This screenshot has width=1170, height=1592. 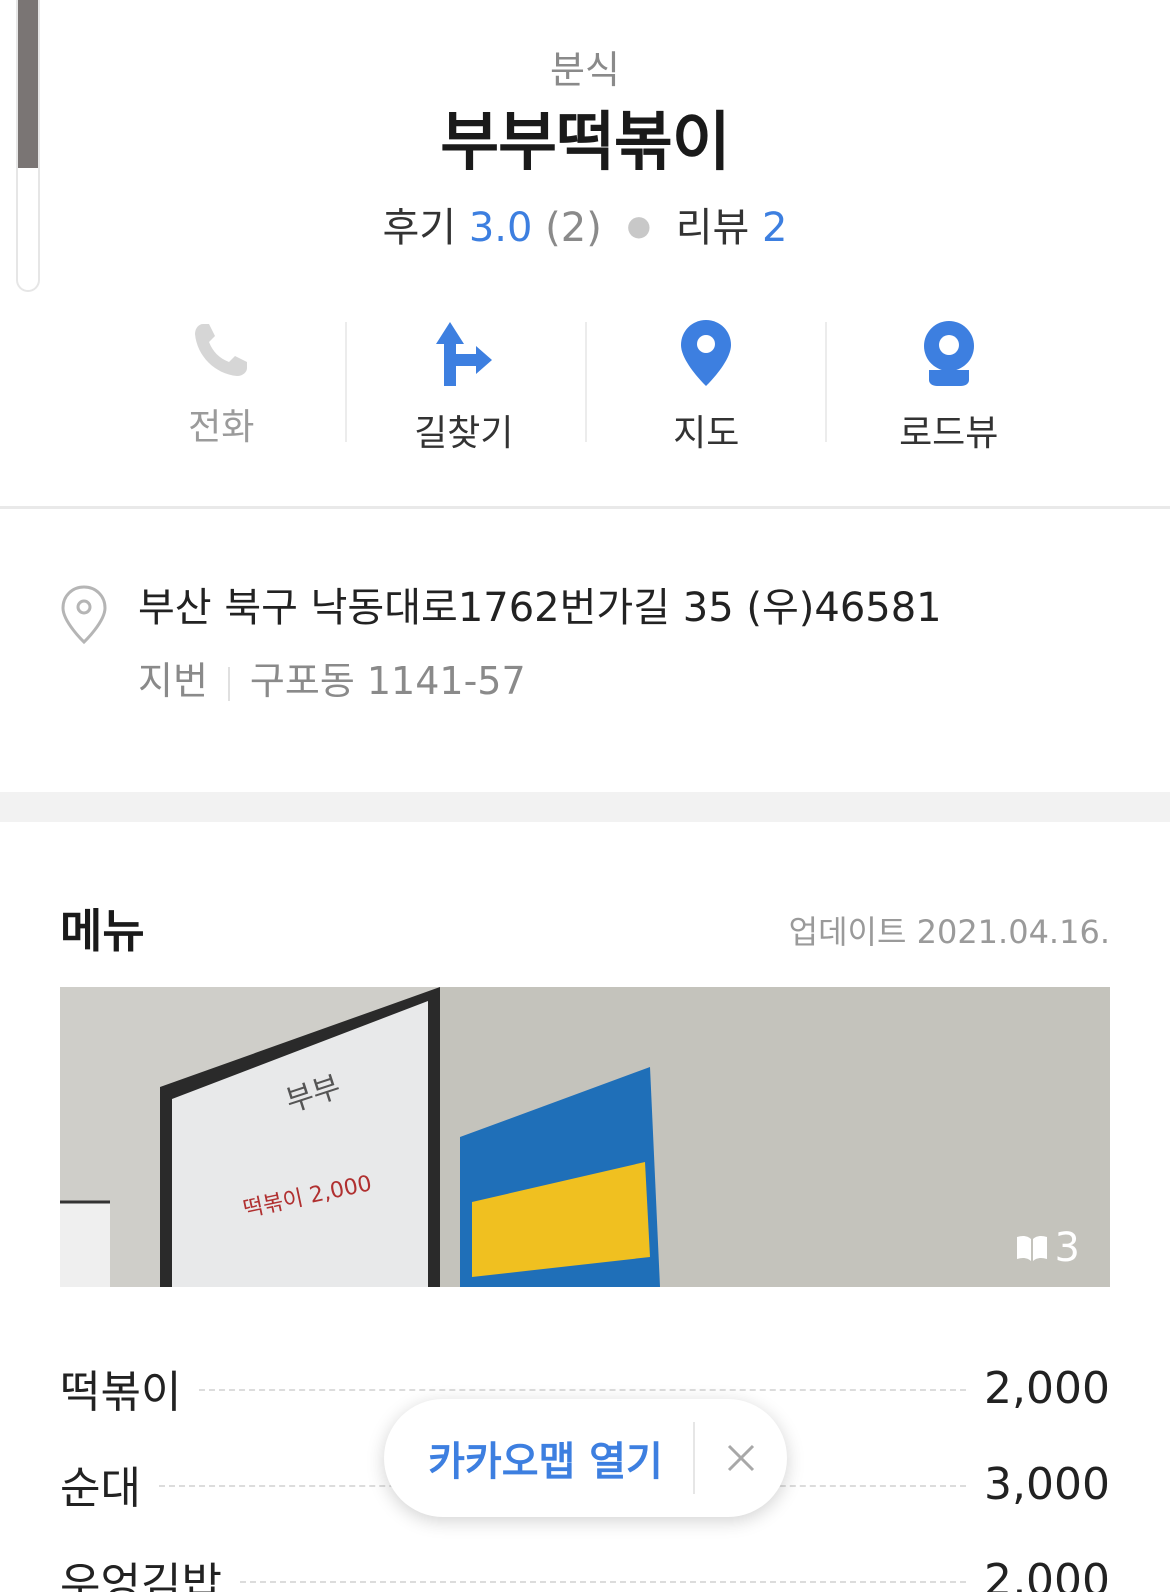 What do you see at coordinates (949, 433) in the screenshot?
I see `roadview-label: 로드뷰` at bounding box center [949, 433].